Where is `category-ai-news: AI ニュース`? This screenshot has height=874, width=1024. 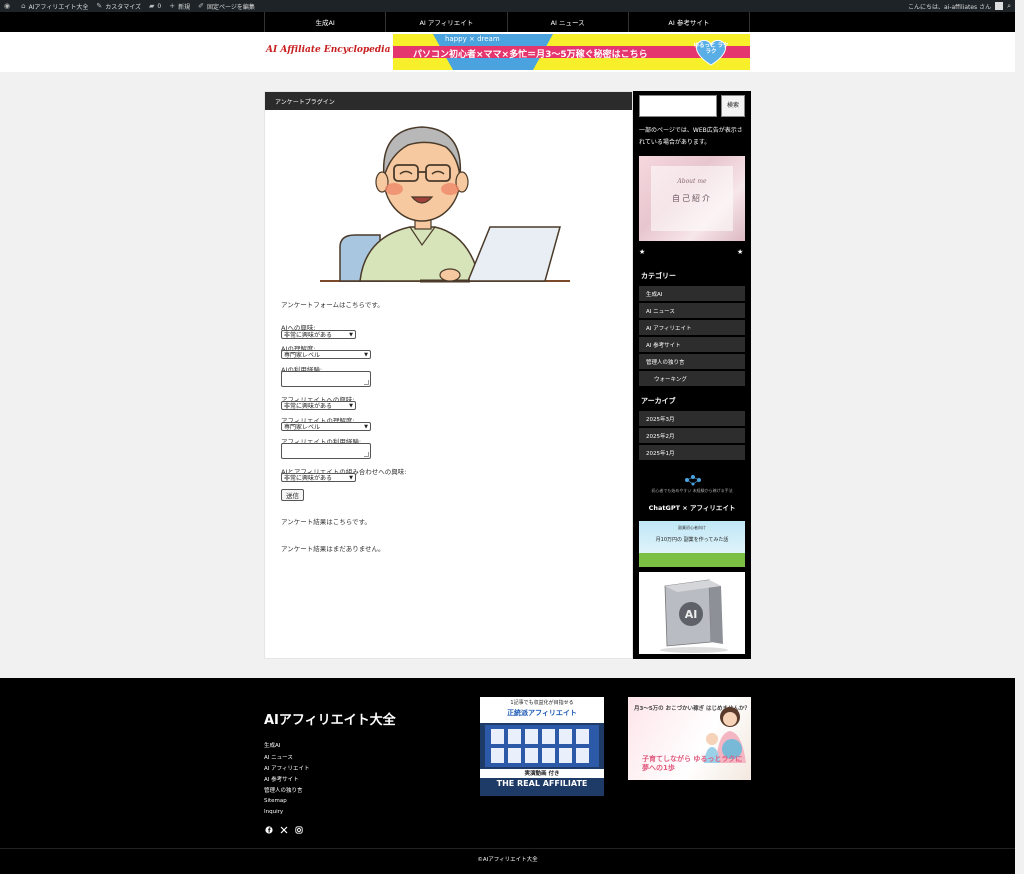
category-ai-news: AI ニュース is located at coordinates (692, 310).